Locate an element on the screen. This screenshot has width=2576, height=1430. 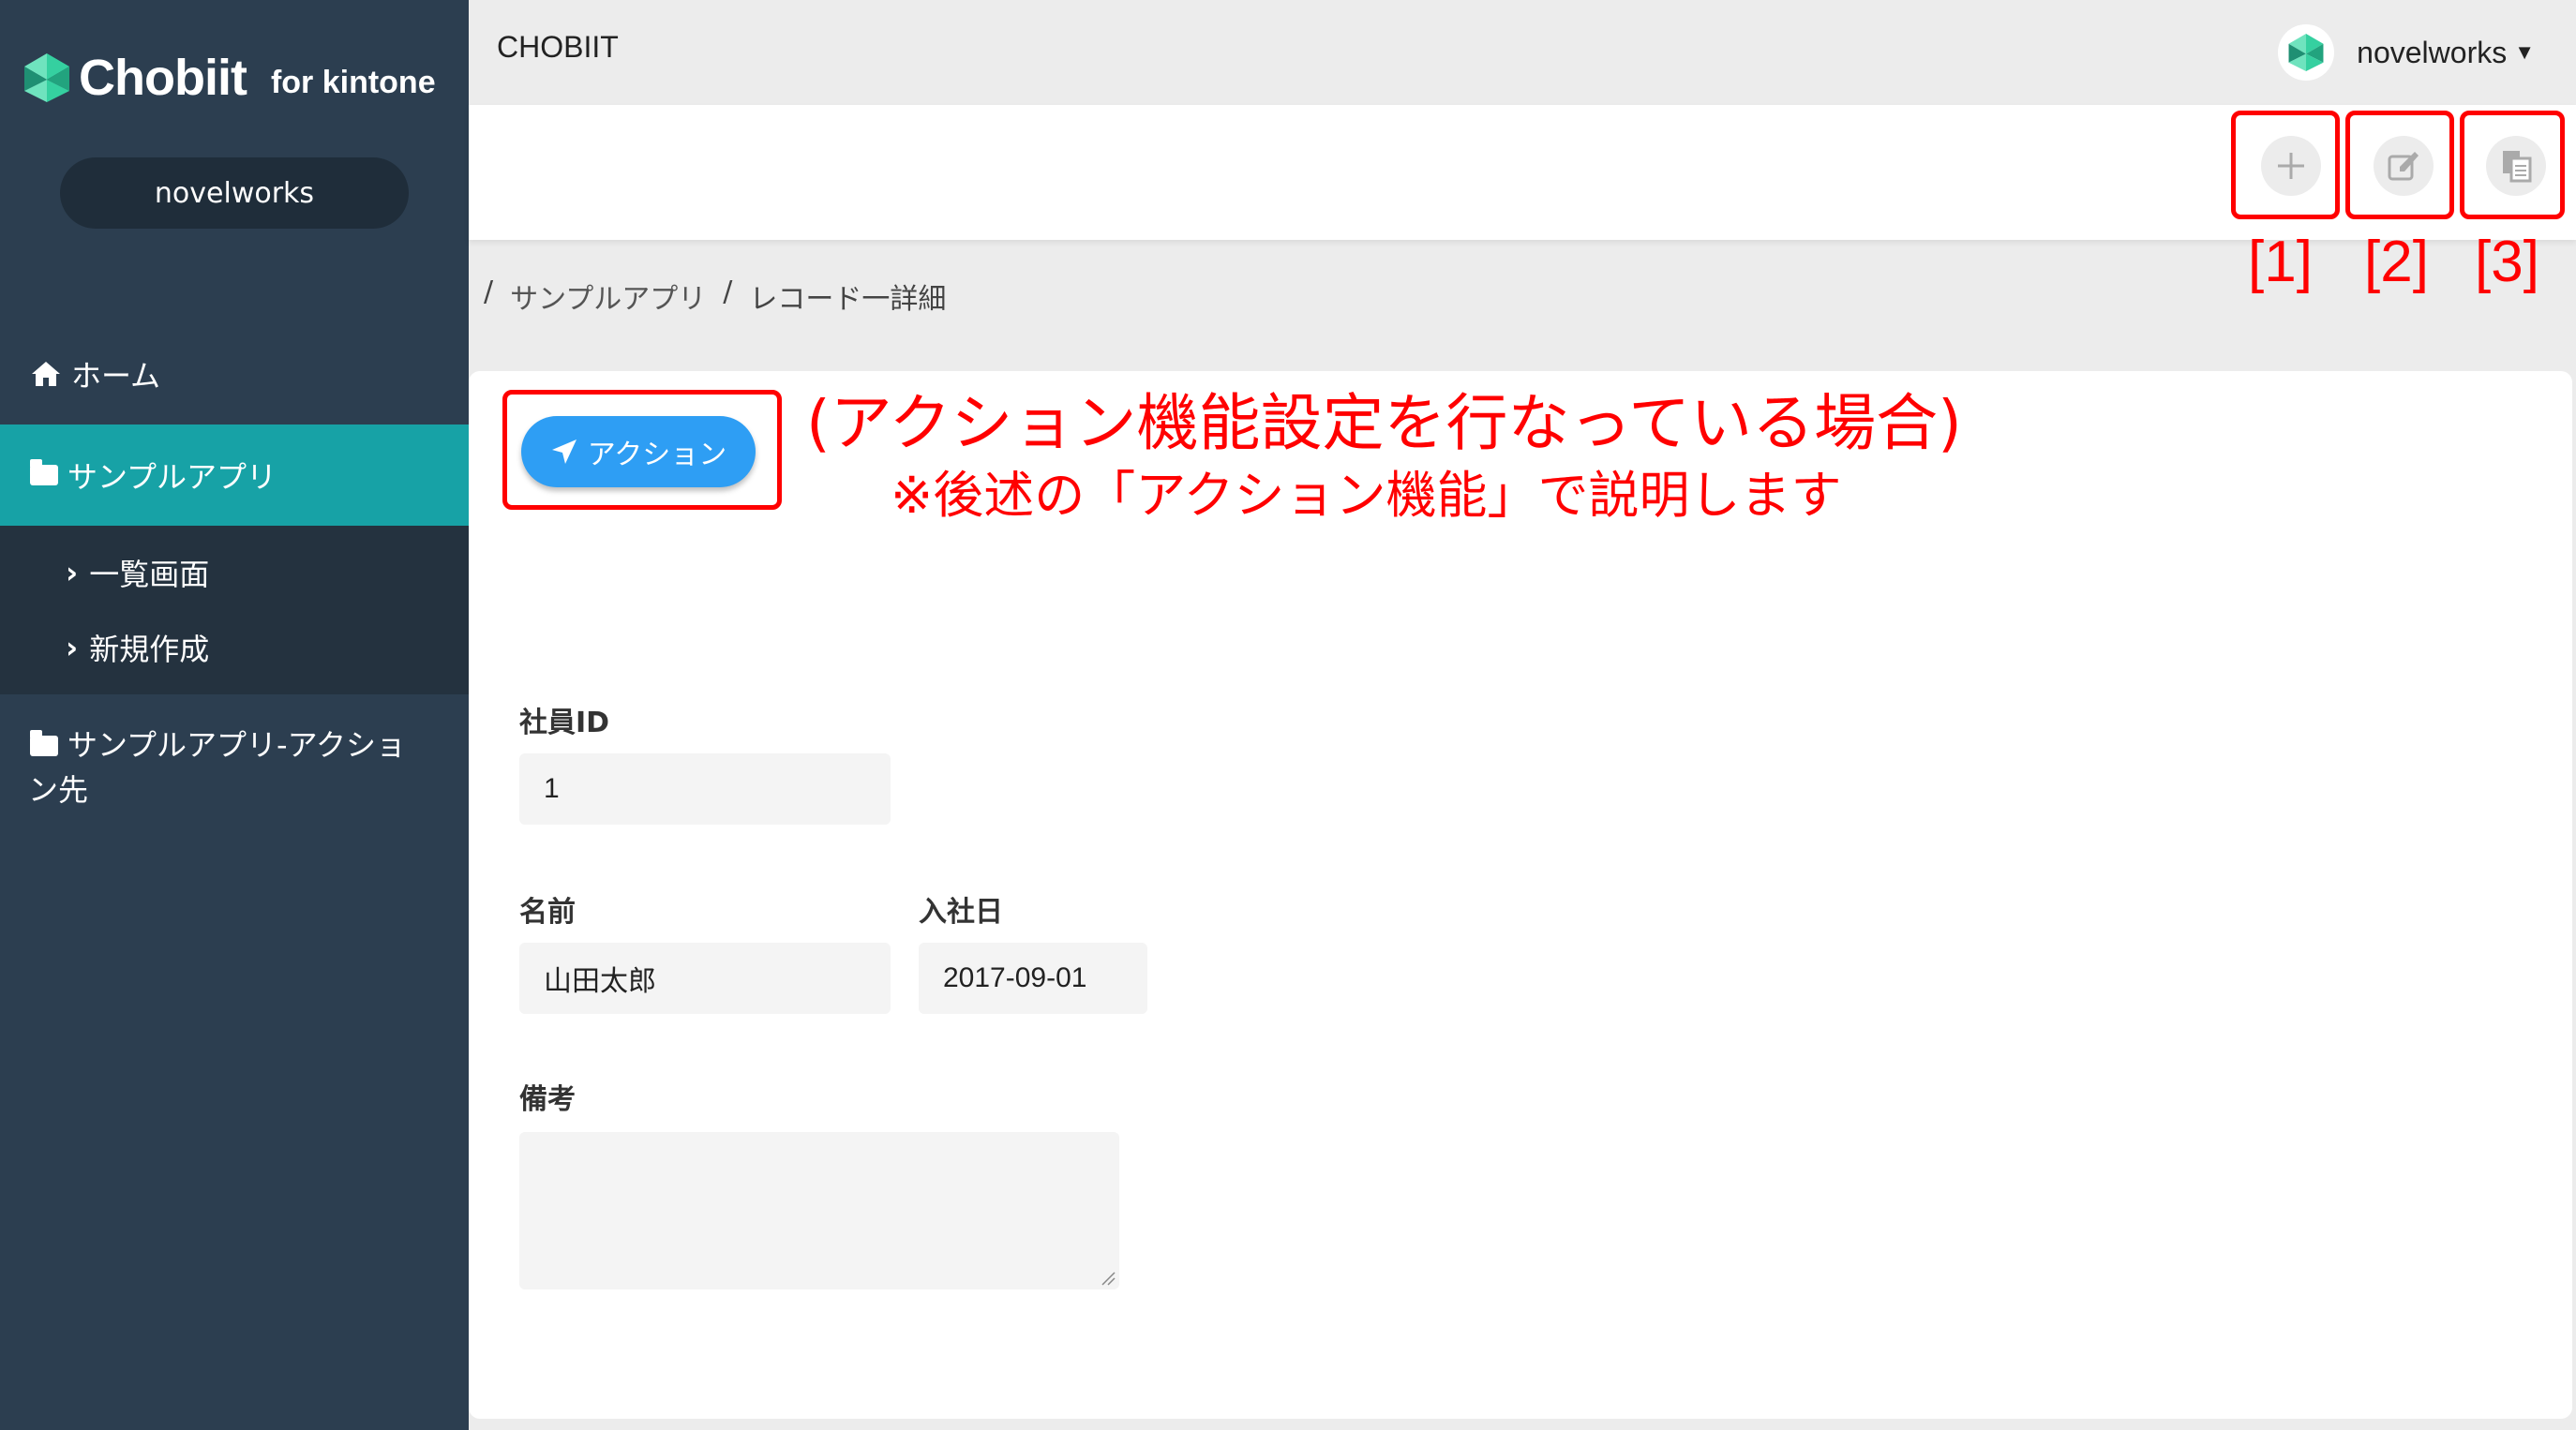
sidebar-item-label: サンプルアプリ is located at coordinates (172, 477).